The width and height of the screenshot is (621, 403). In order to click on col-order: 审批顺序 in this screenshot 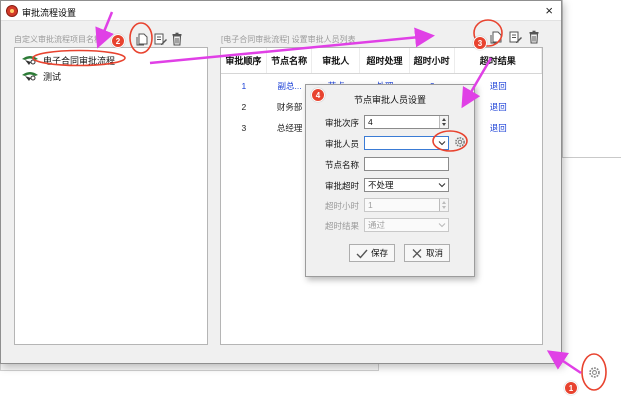, I will do `click(244, 60)`.